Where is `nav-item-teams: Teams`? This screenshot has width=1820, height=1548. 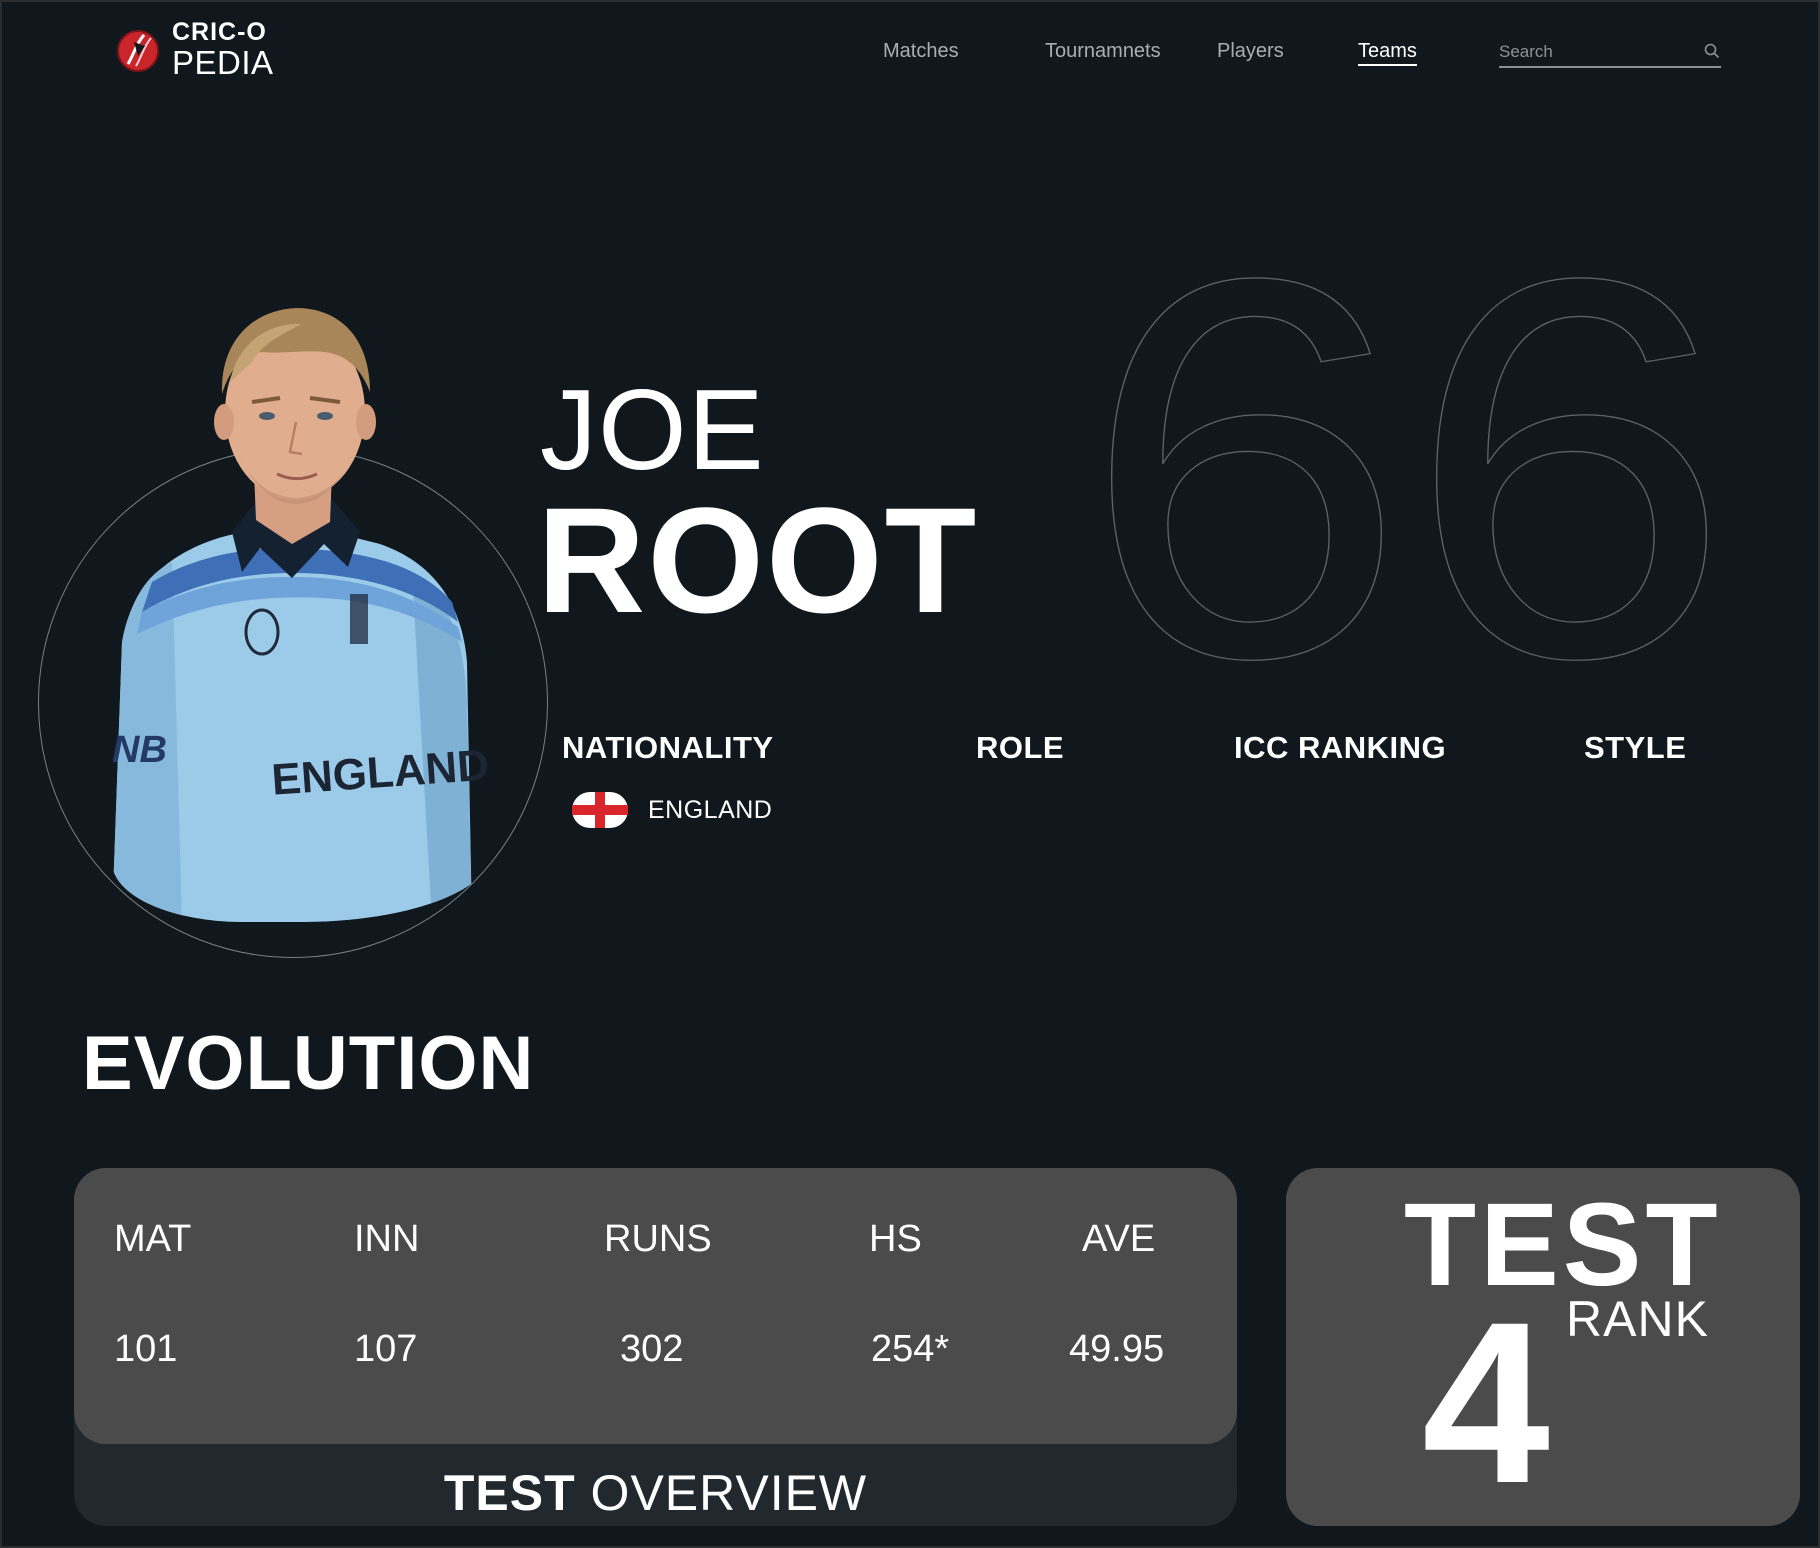
nav-item-teams: Teams is located at coordinates (1387, 53).